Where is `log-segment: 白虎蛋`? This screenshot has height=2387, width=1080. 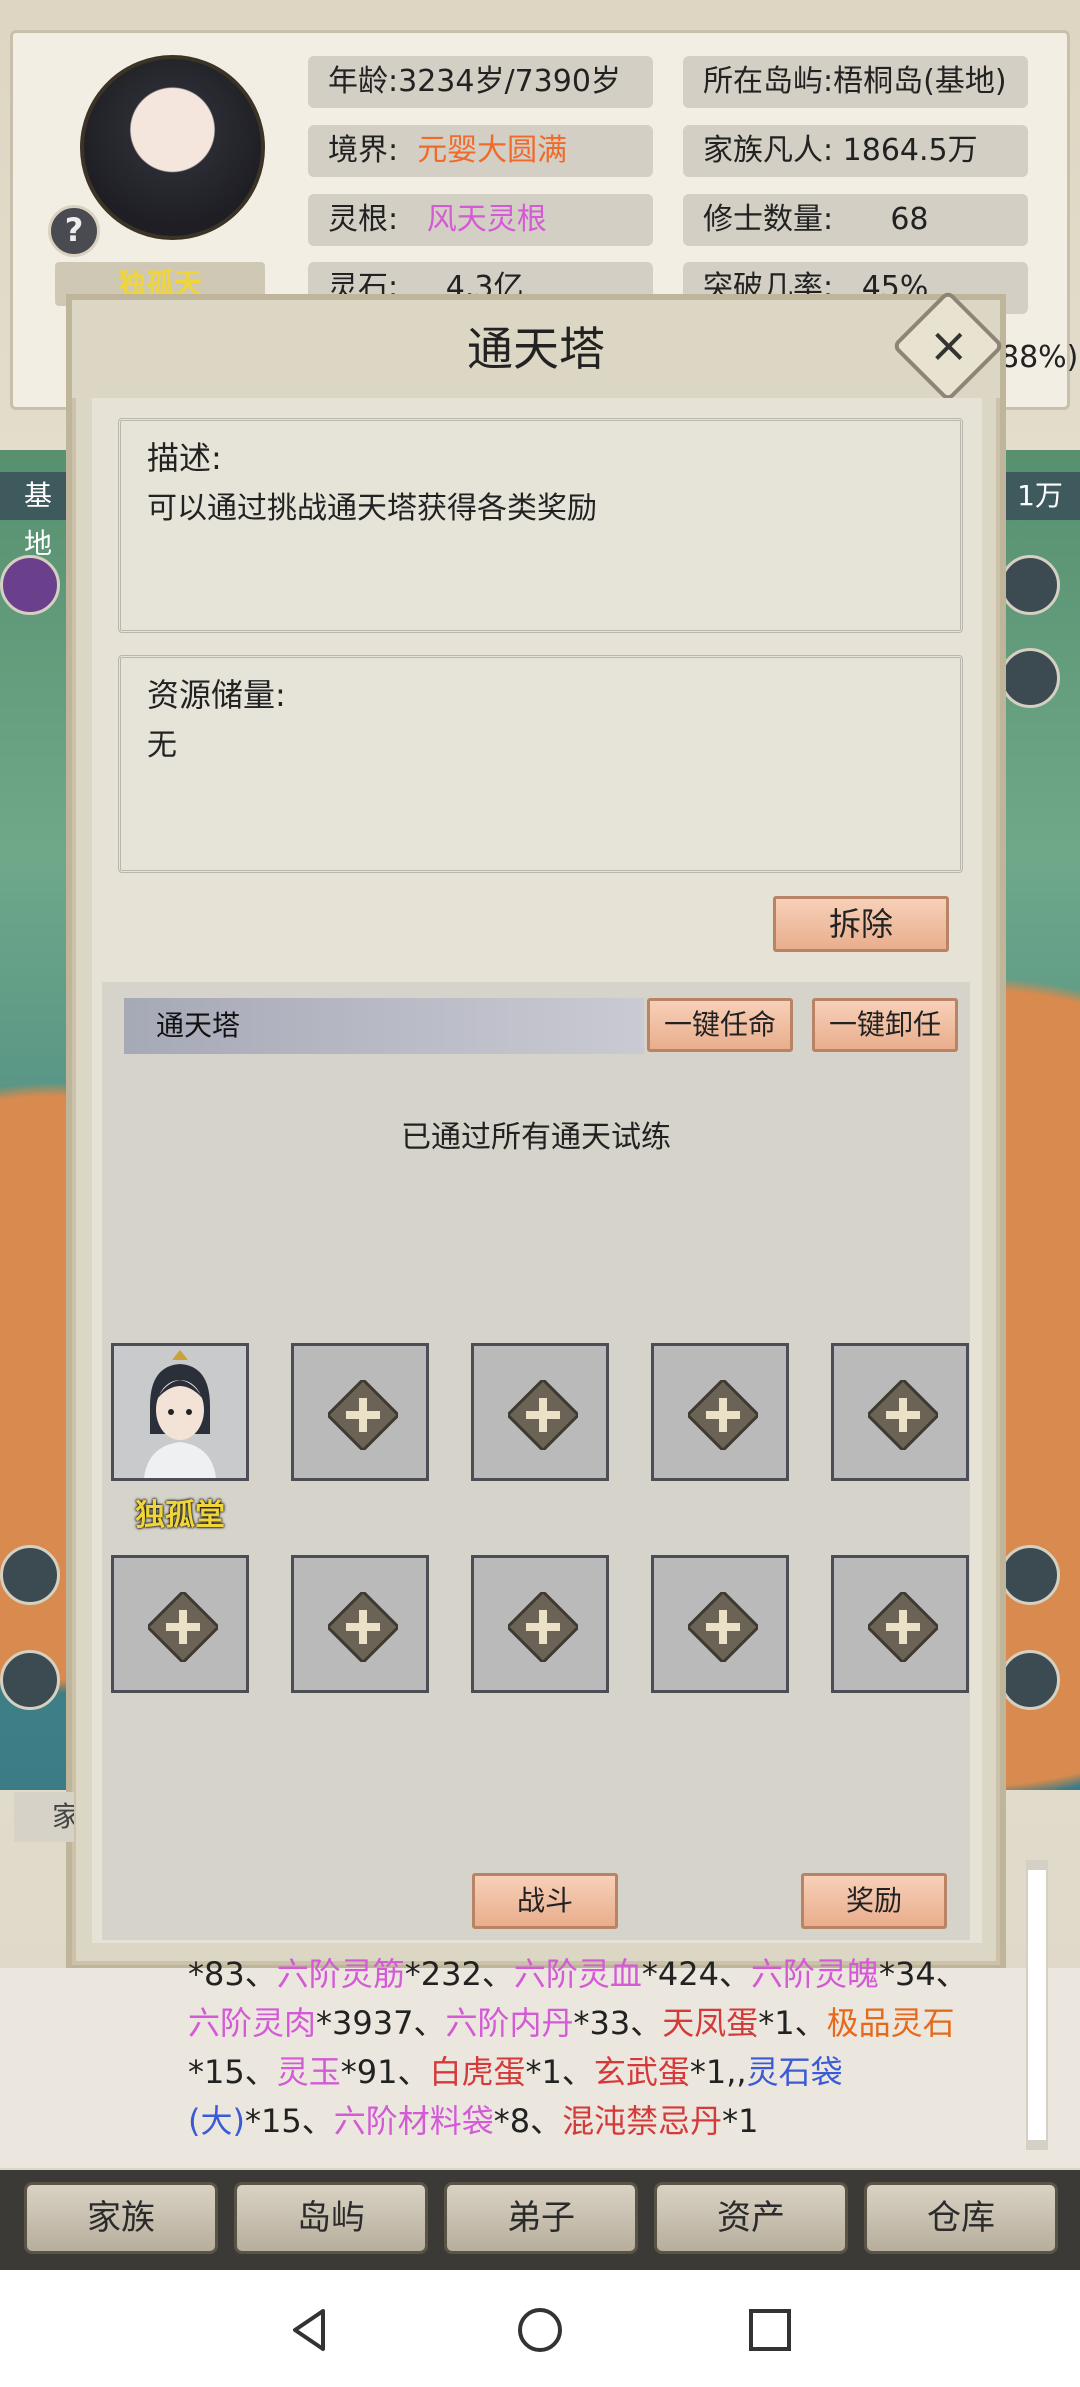 log-segment: 白虎蛋 is located at coordinates (477, 2072).